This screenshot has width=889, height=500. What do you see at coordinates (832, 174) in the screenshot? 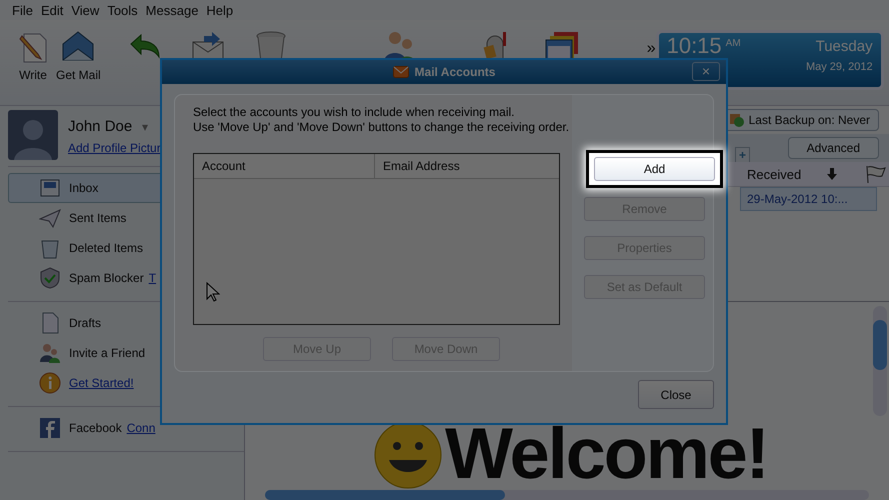
I see `sort-down-arrow-icon` at bounding box center [832, 174].